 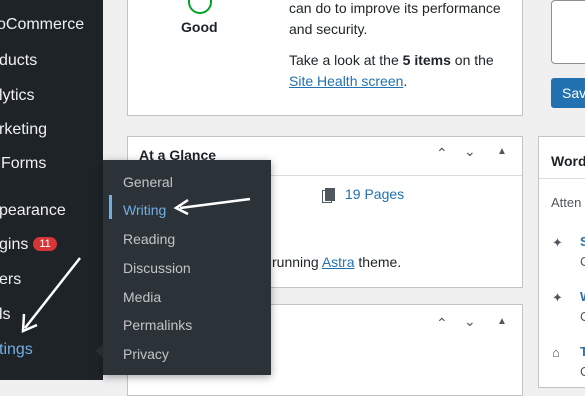 What do you see at coordinates (23, 130) in the screenshot?
I see `sidebar-item-marketing: rketing` at bounding box center [23, 130].